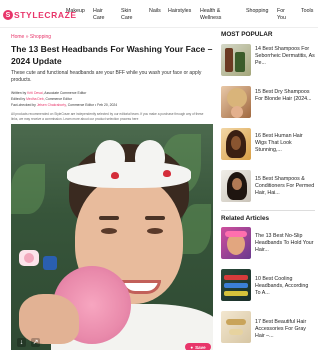  What do you see at coordinates (75, 11) in the screenshot?
I see `nav-item-makeup: Makeup` at bounding box center [75, 11].